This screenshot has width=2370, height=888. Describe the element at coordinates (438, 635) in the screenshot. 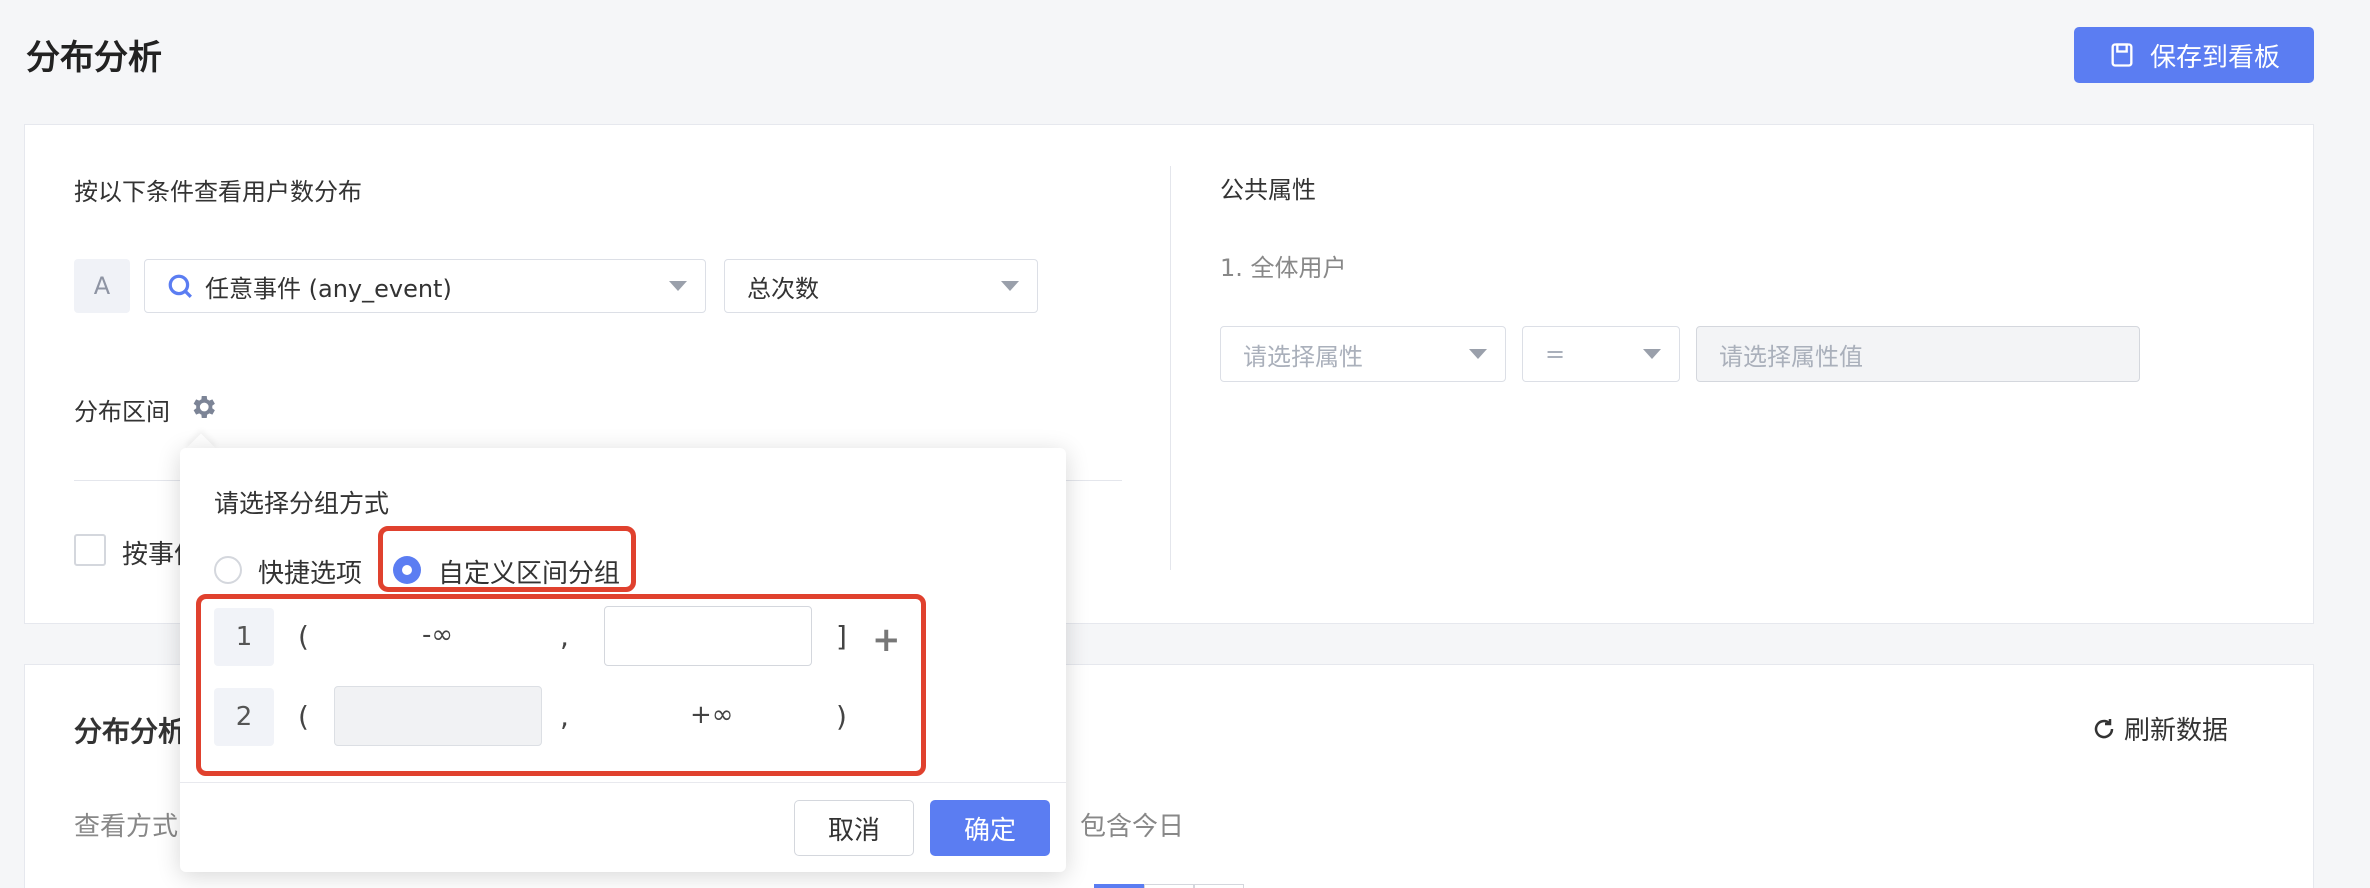

I see `range-lower-bound: -∞` at that location.